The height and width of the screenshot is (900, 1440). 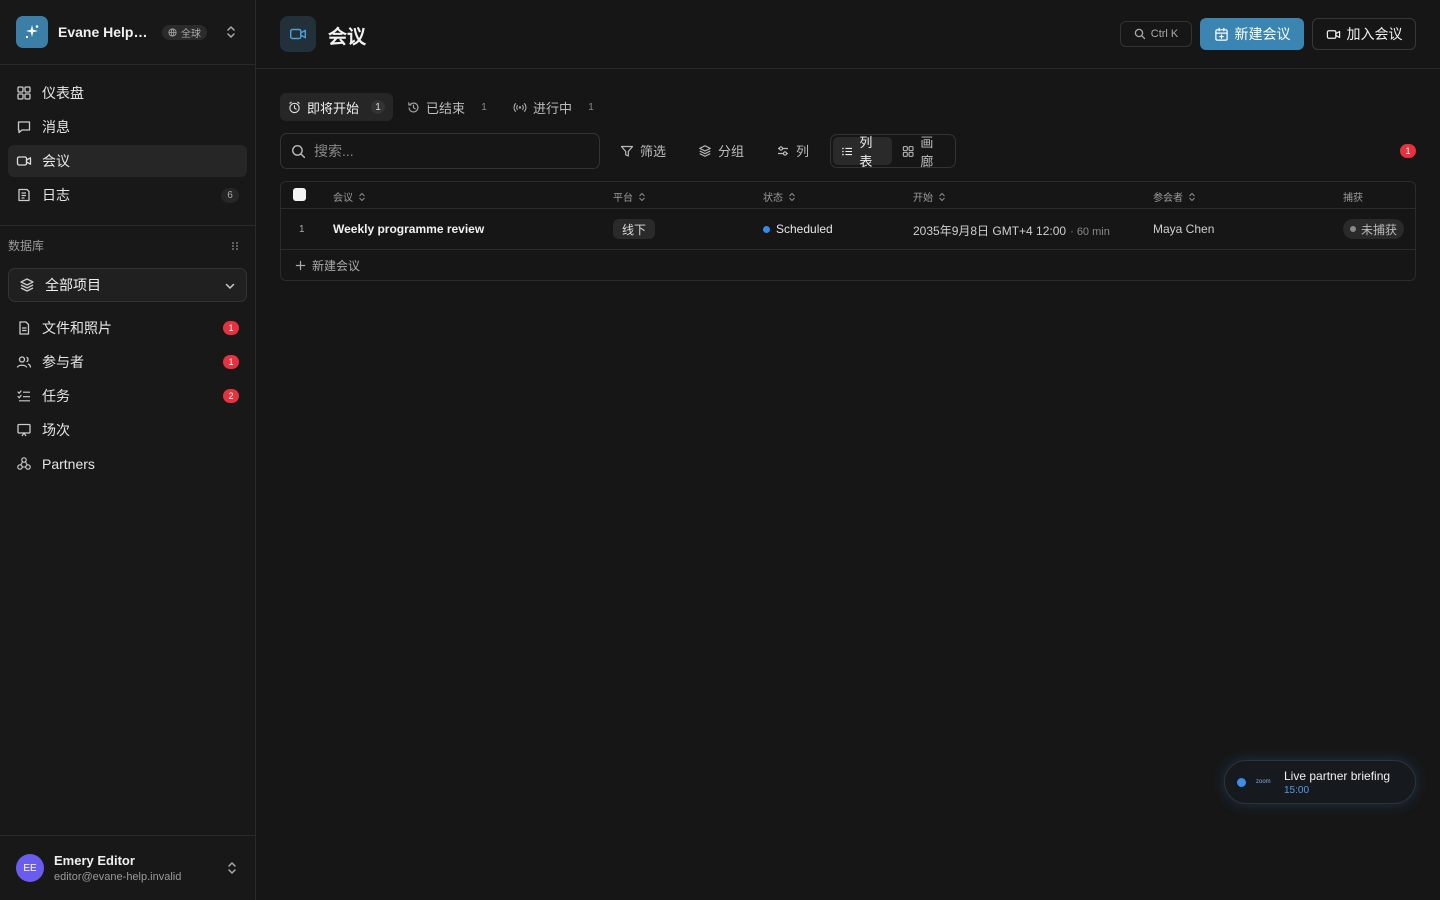 I want to click on column-header-meeting: 会议, so click(x=349, y=196).